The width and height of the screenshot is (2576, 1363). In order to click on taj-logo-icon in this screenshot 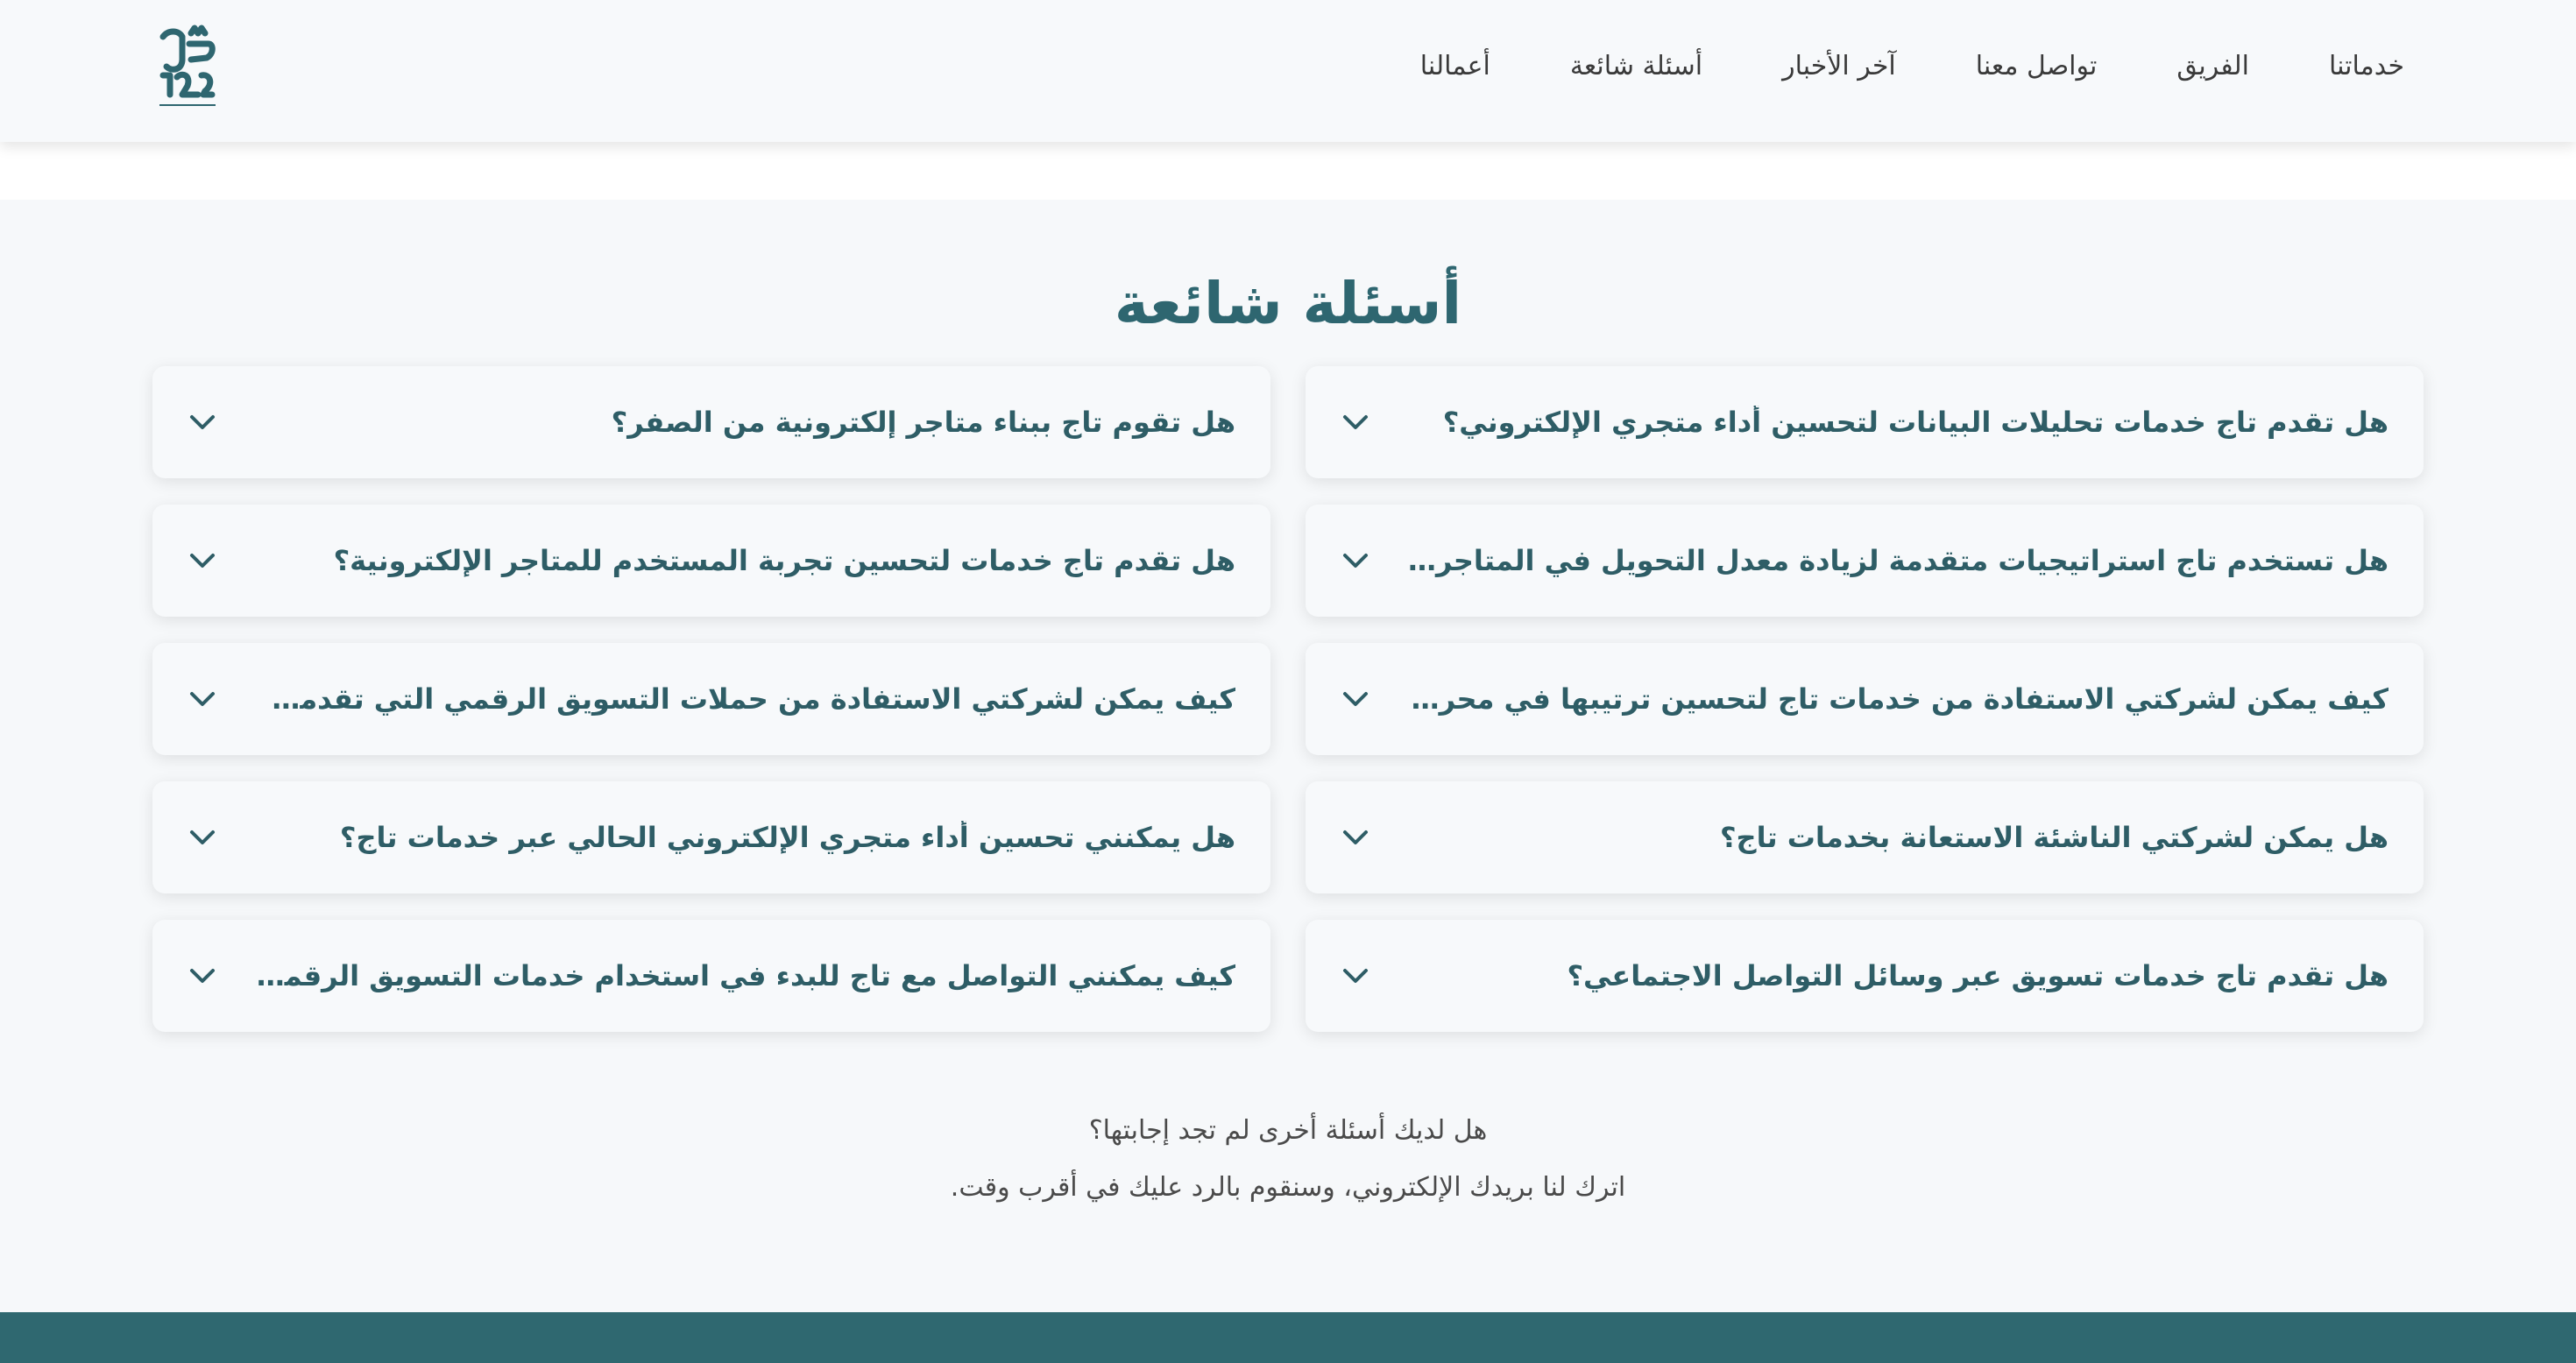, I will do `click(187, 68)`.